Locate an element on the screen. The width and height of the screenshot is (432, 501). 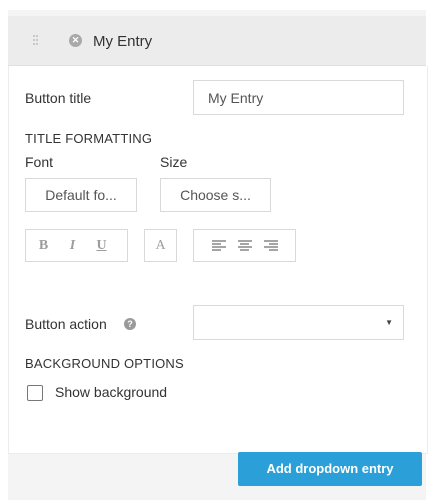
align-right-icon is located at coordinates (270, 245).